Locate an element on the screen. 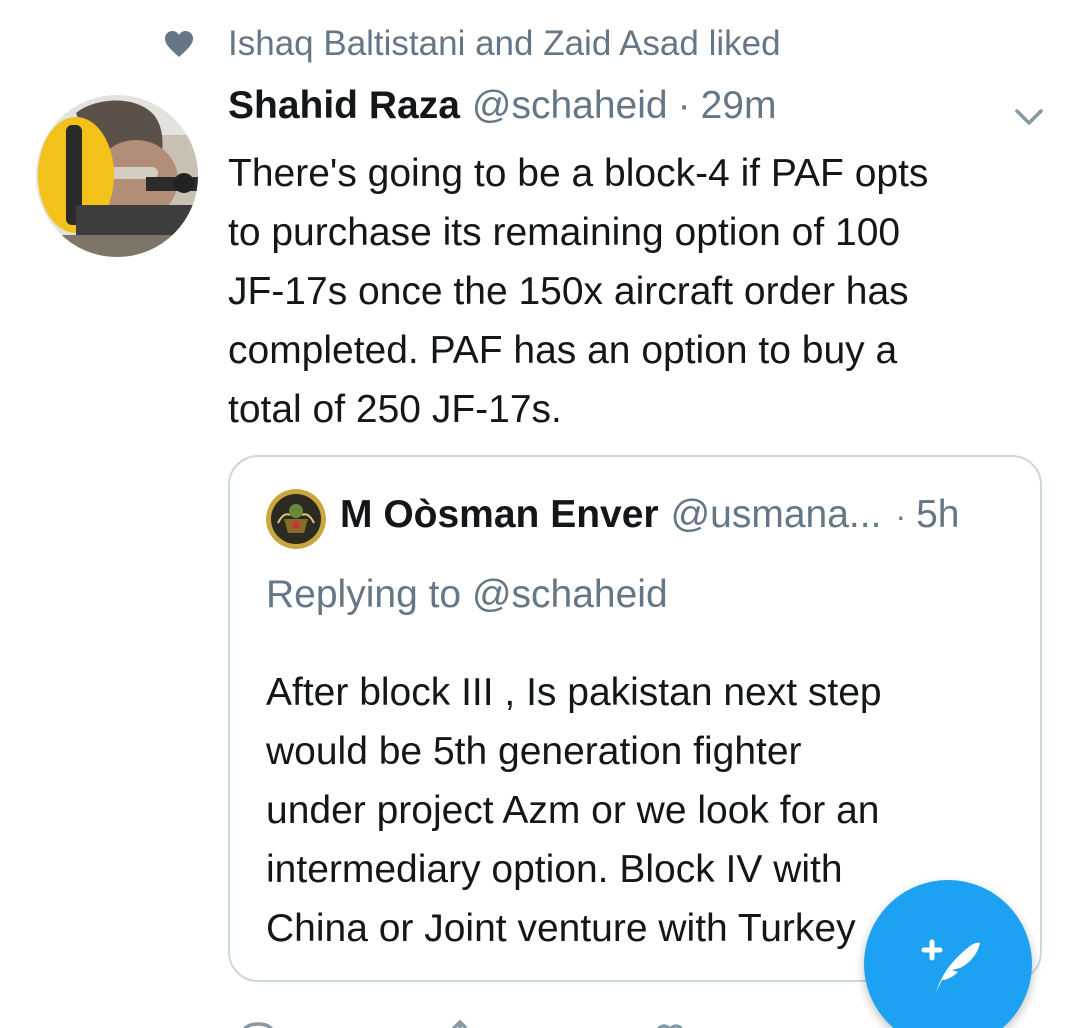 This screenshot has width=1080, height=1028. quoted-tweet-timestamp: 5h is located at coordinates (937, 515).